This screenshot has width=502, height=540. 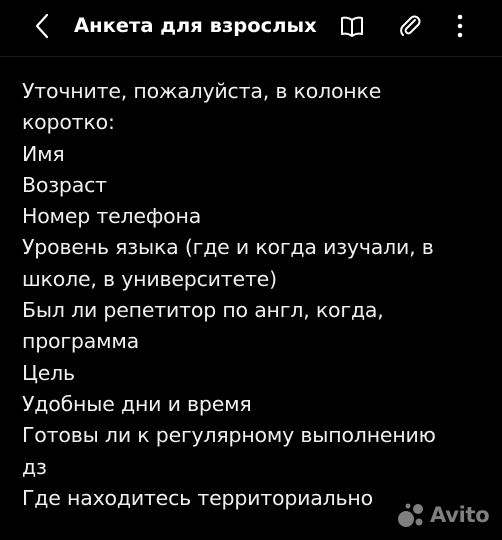 I want to click on paperclip-icon, so click(x=410, y=25).